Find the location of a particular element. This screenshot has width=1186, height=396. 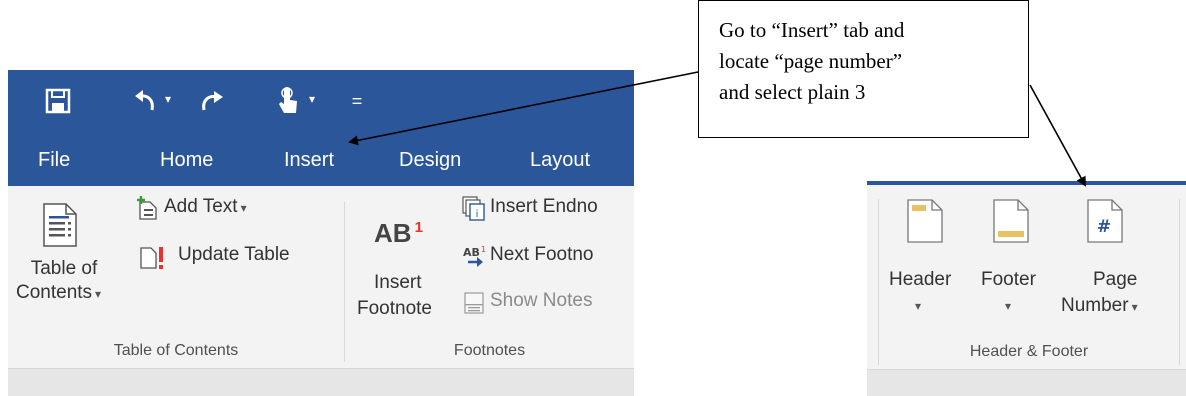

callout-line-1: Go to “Insert” tab and is located at coordinates (812, 30).